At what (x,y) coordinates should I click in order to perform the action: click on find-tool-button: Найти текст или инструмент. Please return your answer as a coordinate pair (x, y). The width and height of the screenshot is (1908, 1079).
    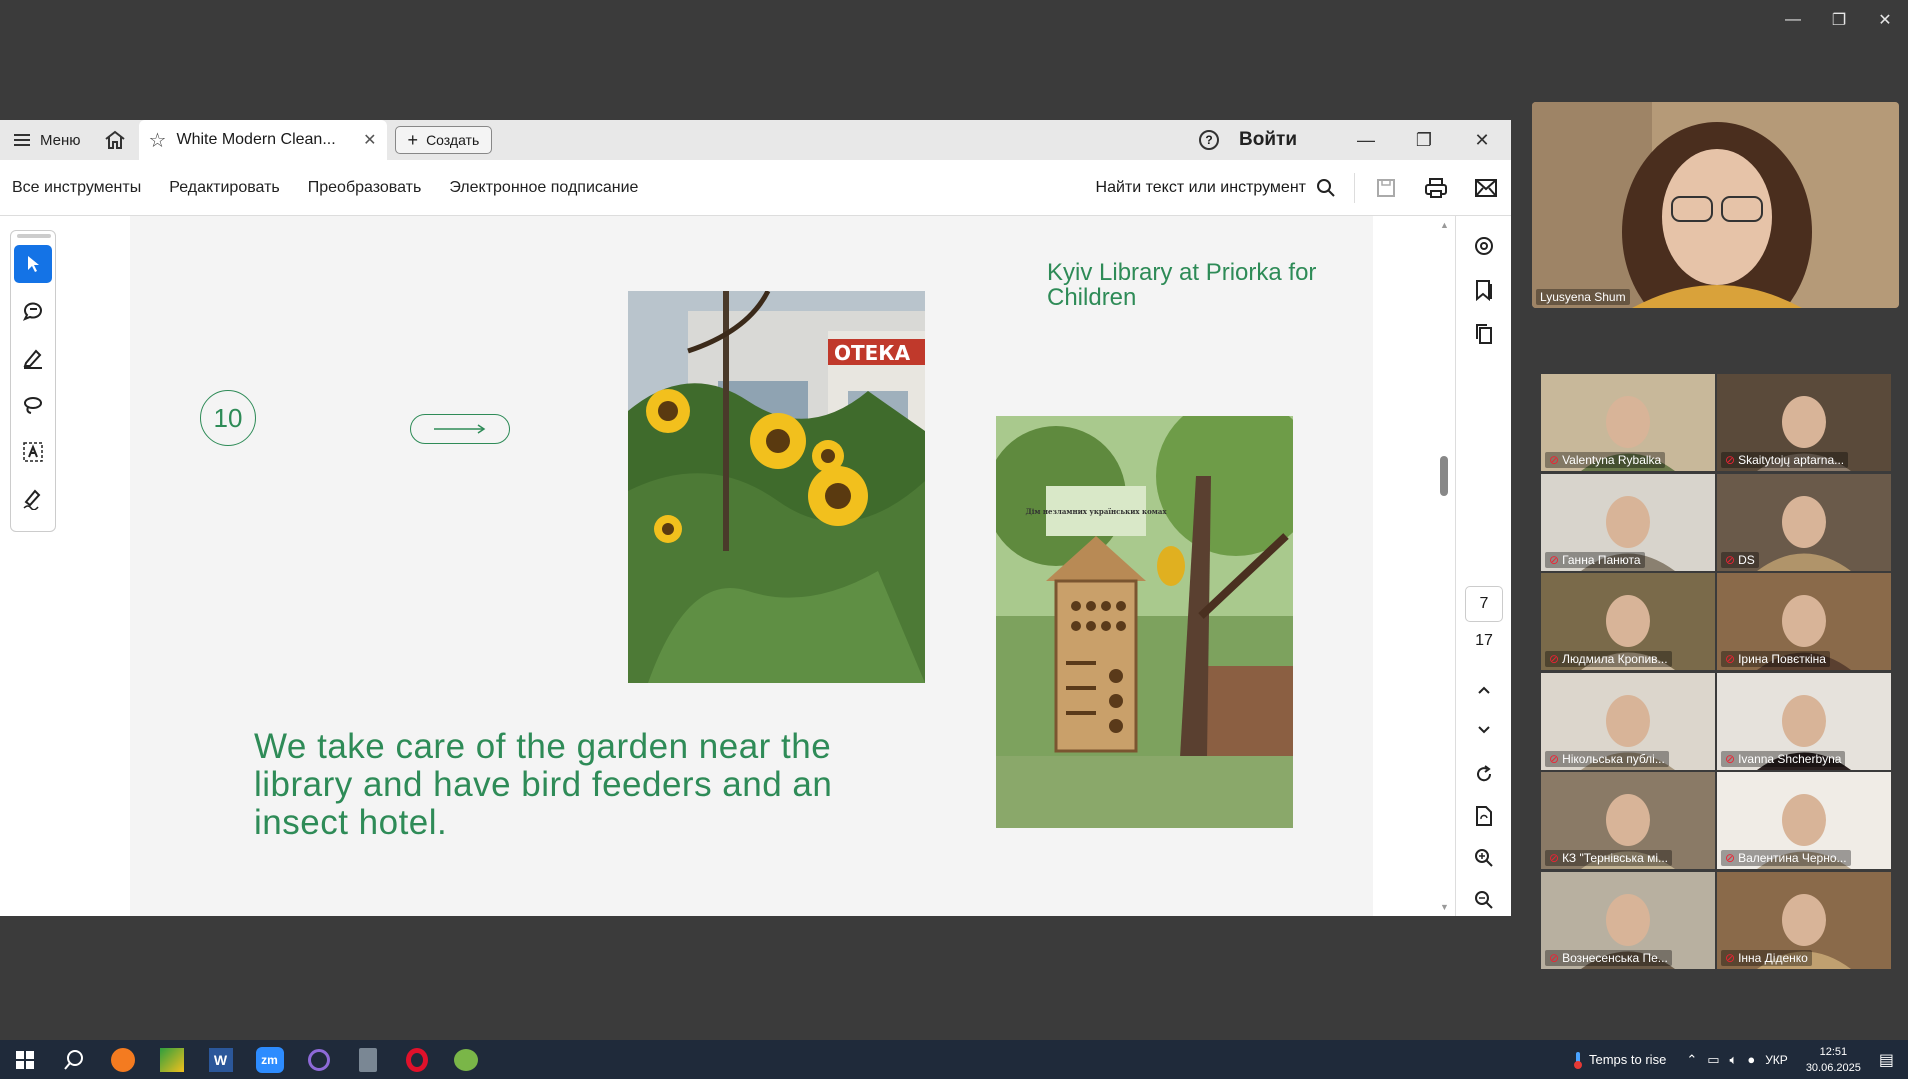
    Looking at the image, I should click on (1225, 187).